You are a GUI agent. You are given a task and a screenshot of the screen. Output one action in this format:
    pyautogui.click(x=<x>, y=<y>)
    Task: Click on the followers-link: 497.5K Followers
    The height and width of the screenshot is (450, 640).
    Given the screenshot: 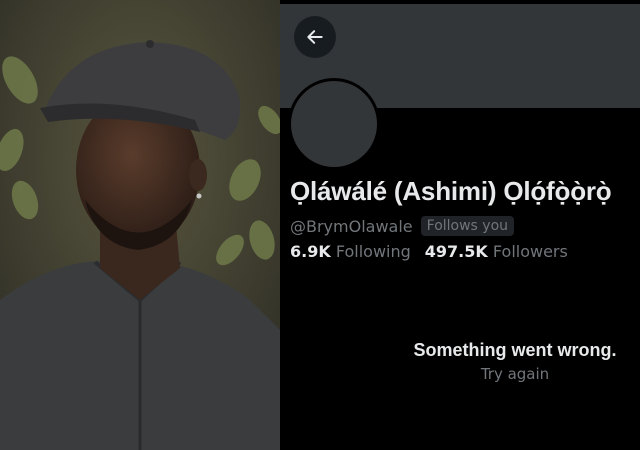 What is the action you would take?
    pyautogui.click(x=496, y=251)
    